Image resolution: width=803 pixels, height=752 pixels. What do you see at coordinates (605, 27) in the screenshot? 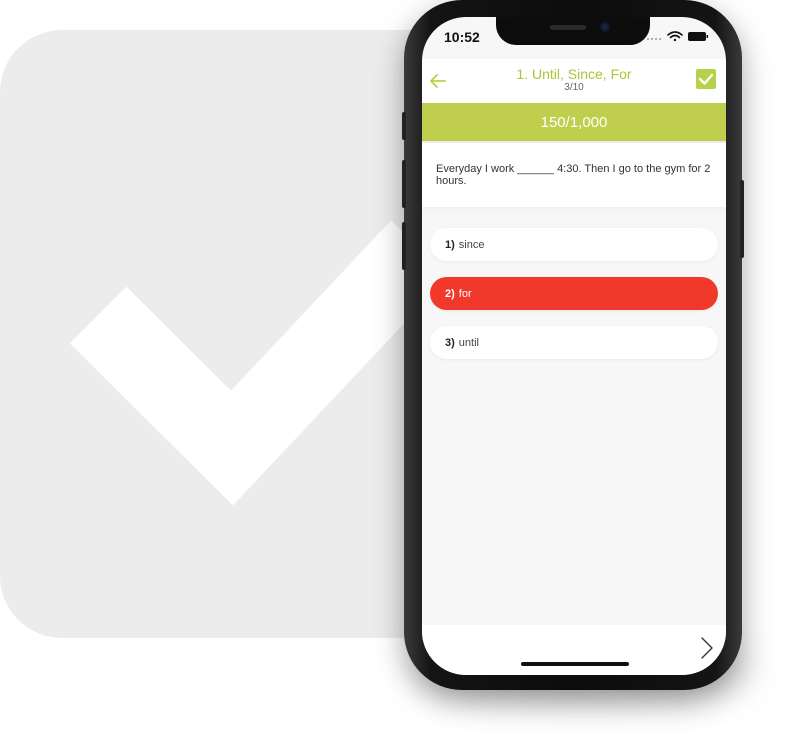
I see `front-camera` at bounding box center [605, 27].